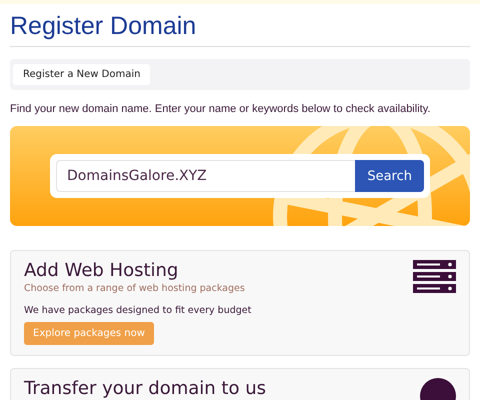 The image size is (480, 400). What do you see at coordinates (389, 176) in the screenshot?
I see `search-button: Search` at bounding box center [389, 176].